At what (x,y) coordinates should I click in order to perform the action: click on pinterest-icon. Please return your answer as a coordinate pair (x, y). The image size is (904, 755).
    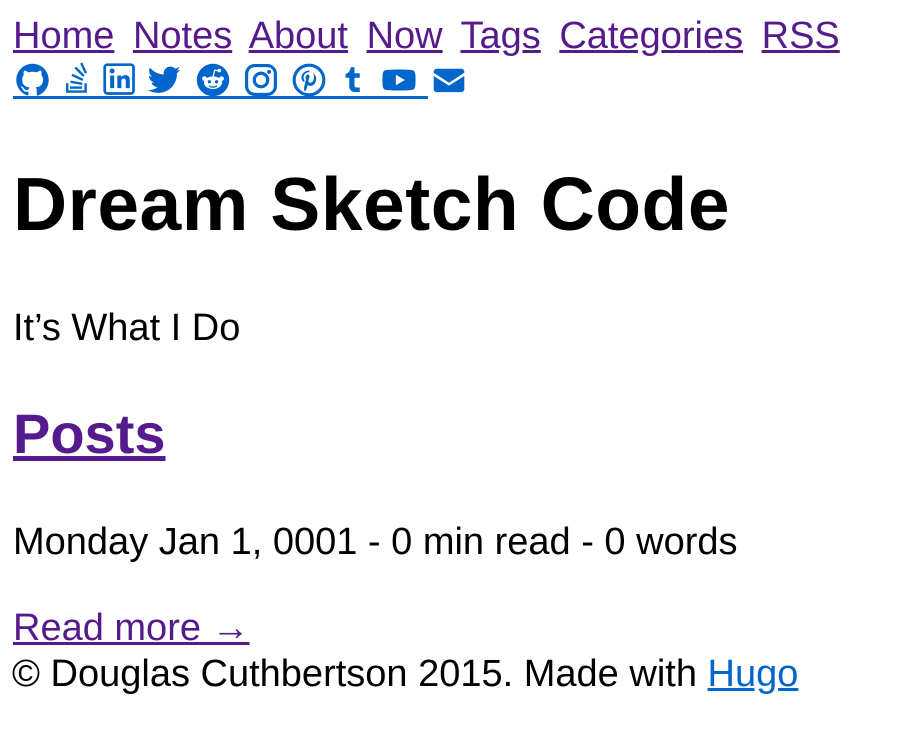
    Looking at the image, I should click on (309, 80).